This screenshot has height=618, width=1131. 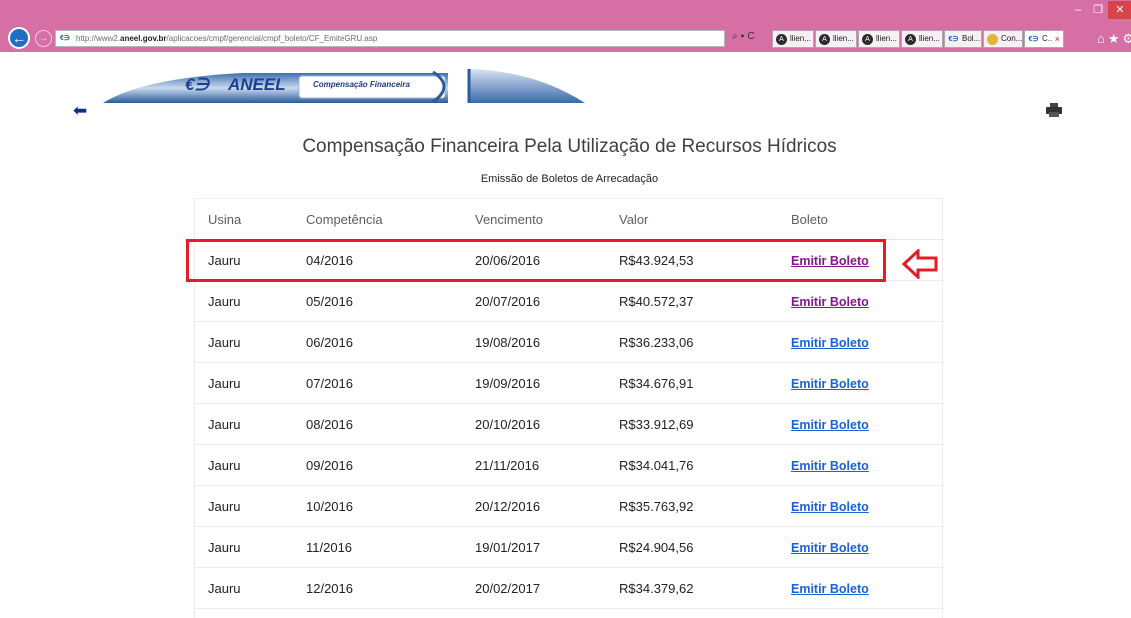 I want to click on browser-tab-active: €∋ C.. ×, so click(x=1044, y=39).